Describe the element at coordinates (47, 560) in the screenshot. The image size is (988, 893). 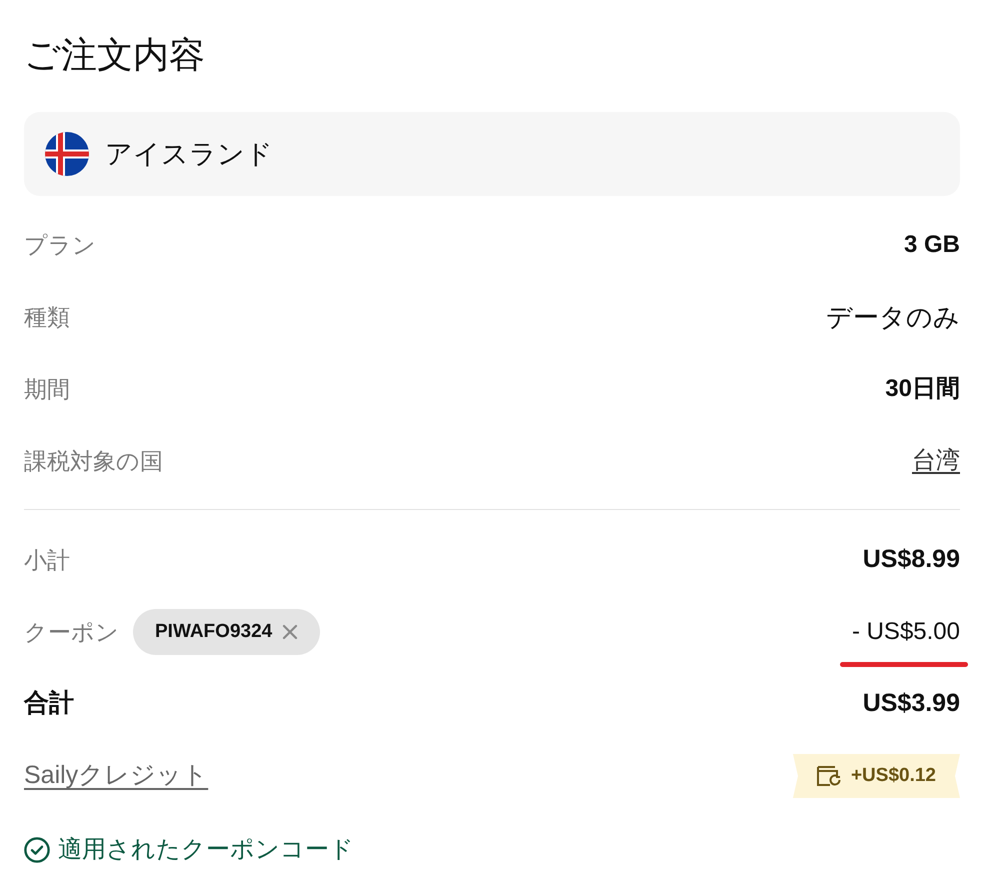
I see `subtotal-label: 小計` at that location.